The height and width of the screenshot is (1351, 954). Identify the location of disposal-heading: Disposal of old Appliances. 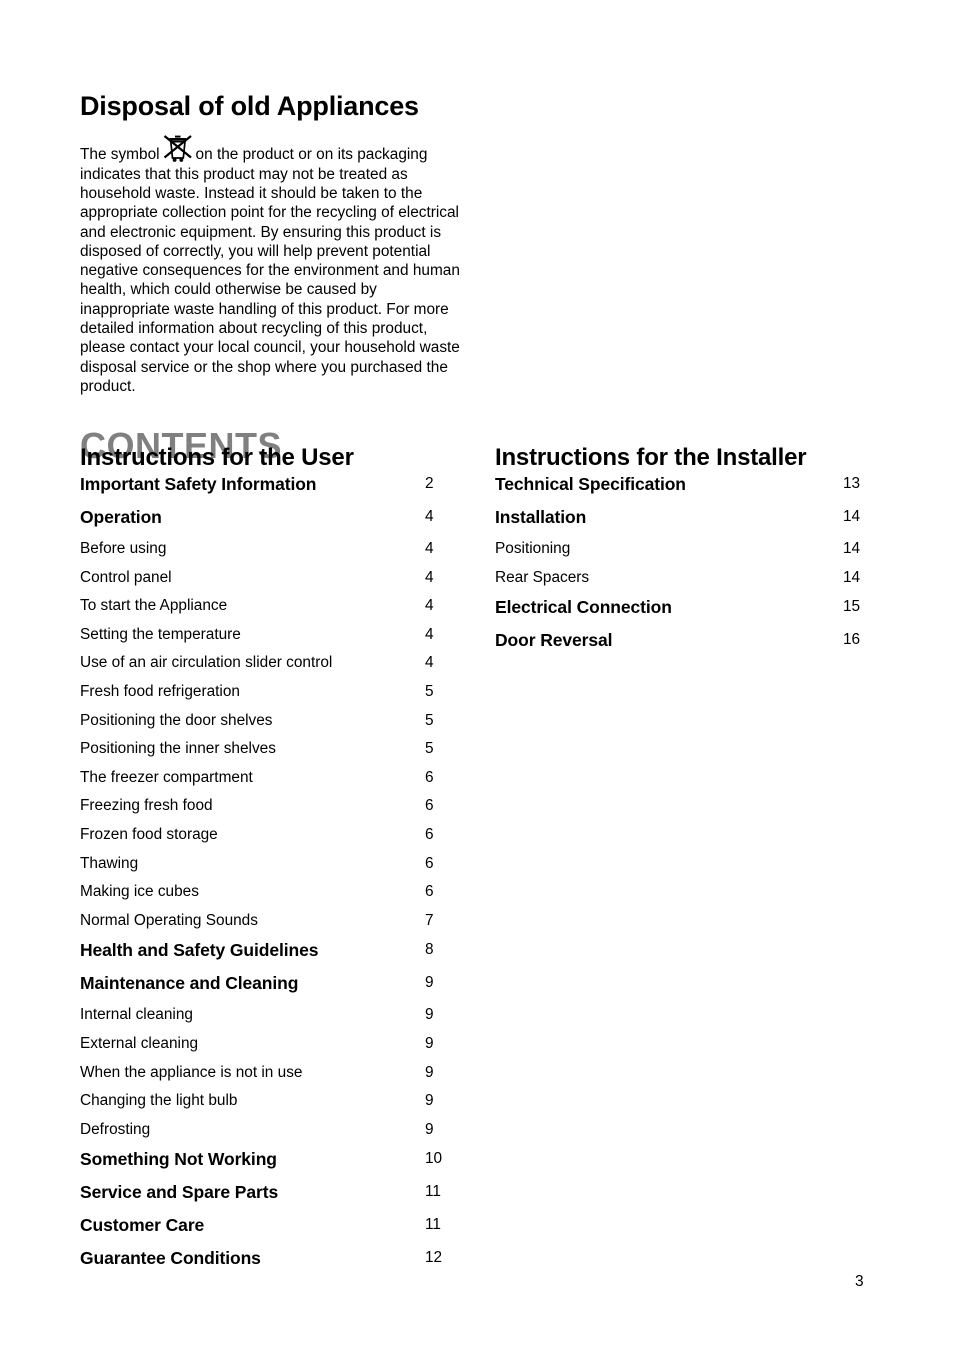
(249, 106).